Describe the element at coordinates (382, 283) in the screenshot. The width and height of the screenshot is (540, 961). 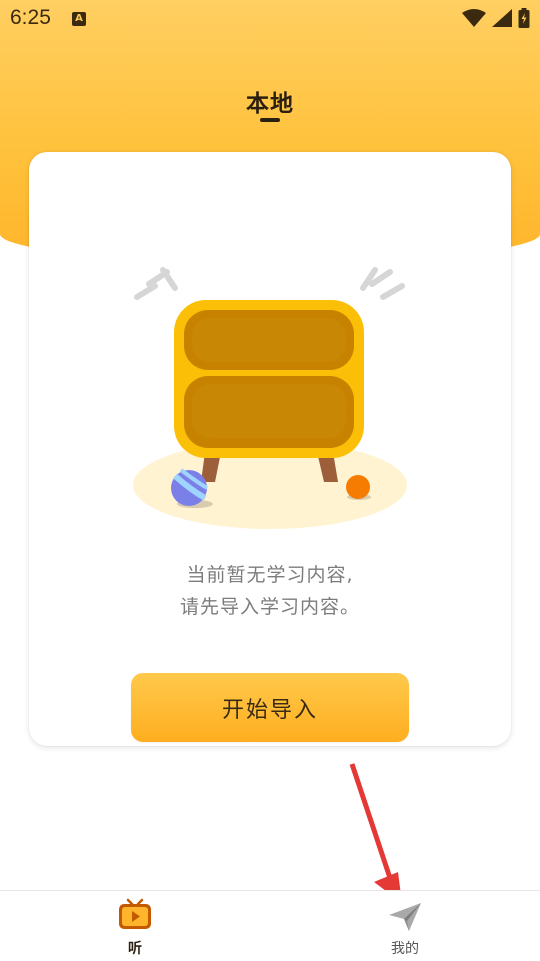
I see `motion-lines-right` at that location.